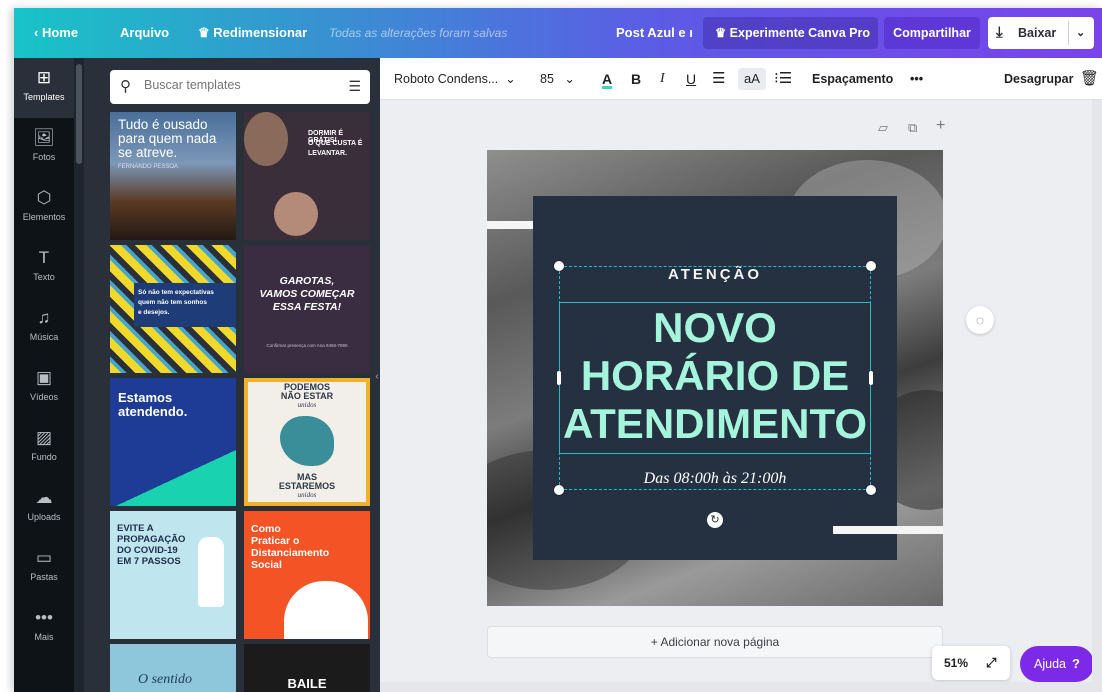 The width and height of the screenshot is (1102, 692). Describe the element at coordinates (888, 530) in the screenshot. I see `white-bar-shape` at that location.